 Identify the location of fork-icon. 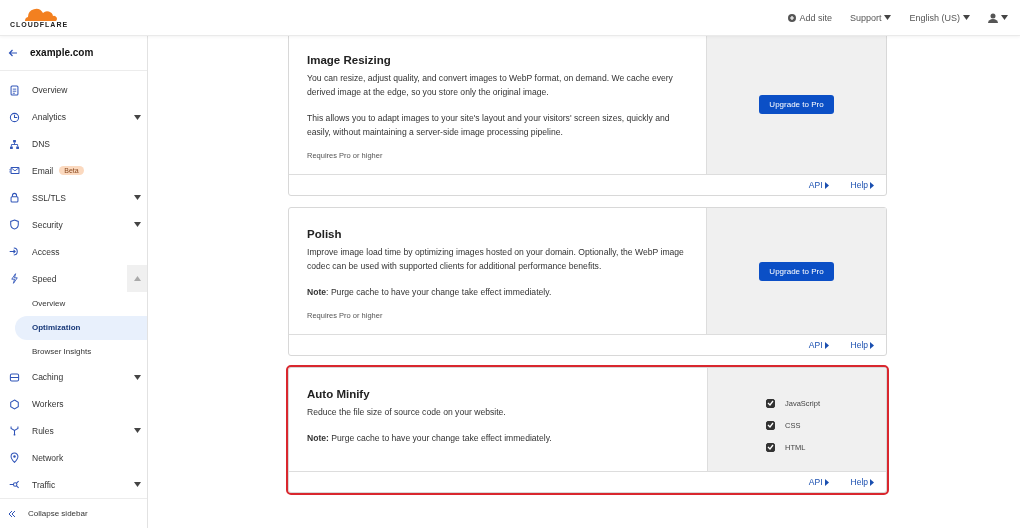
(14, 431).